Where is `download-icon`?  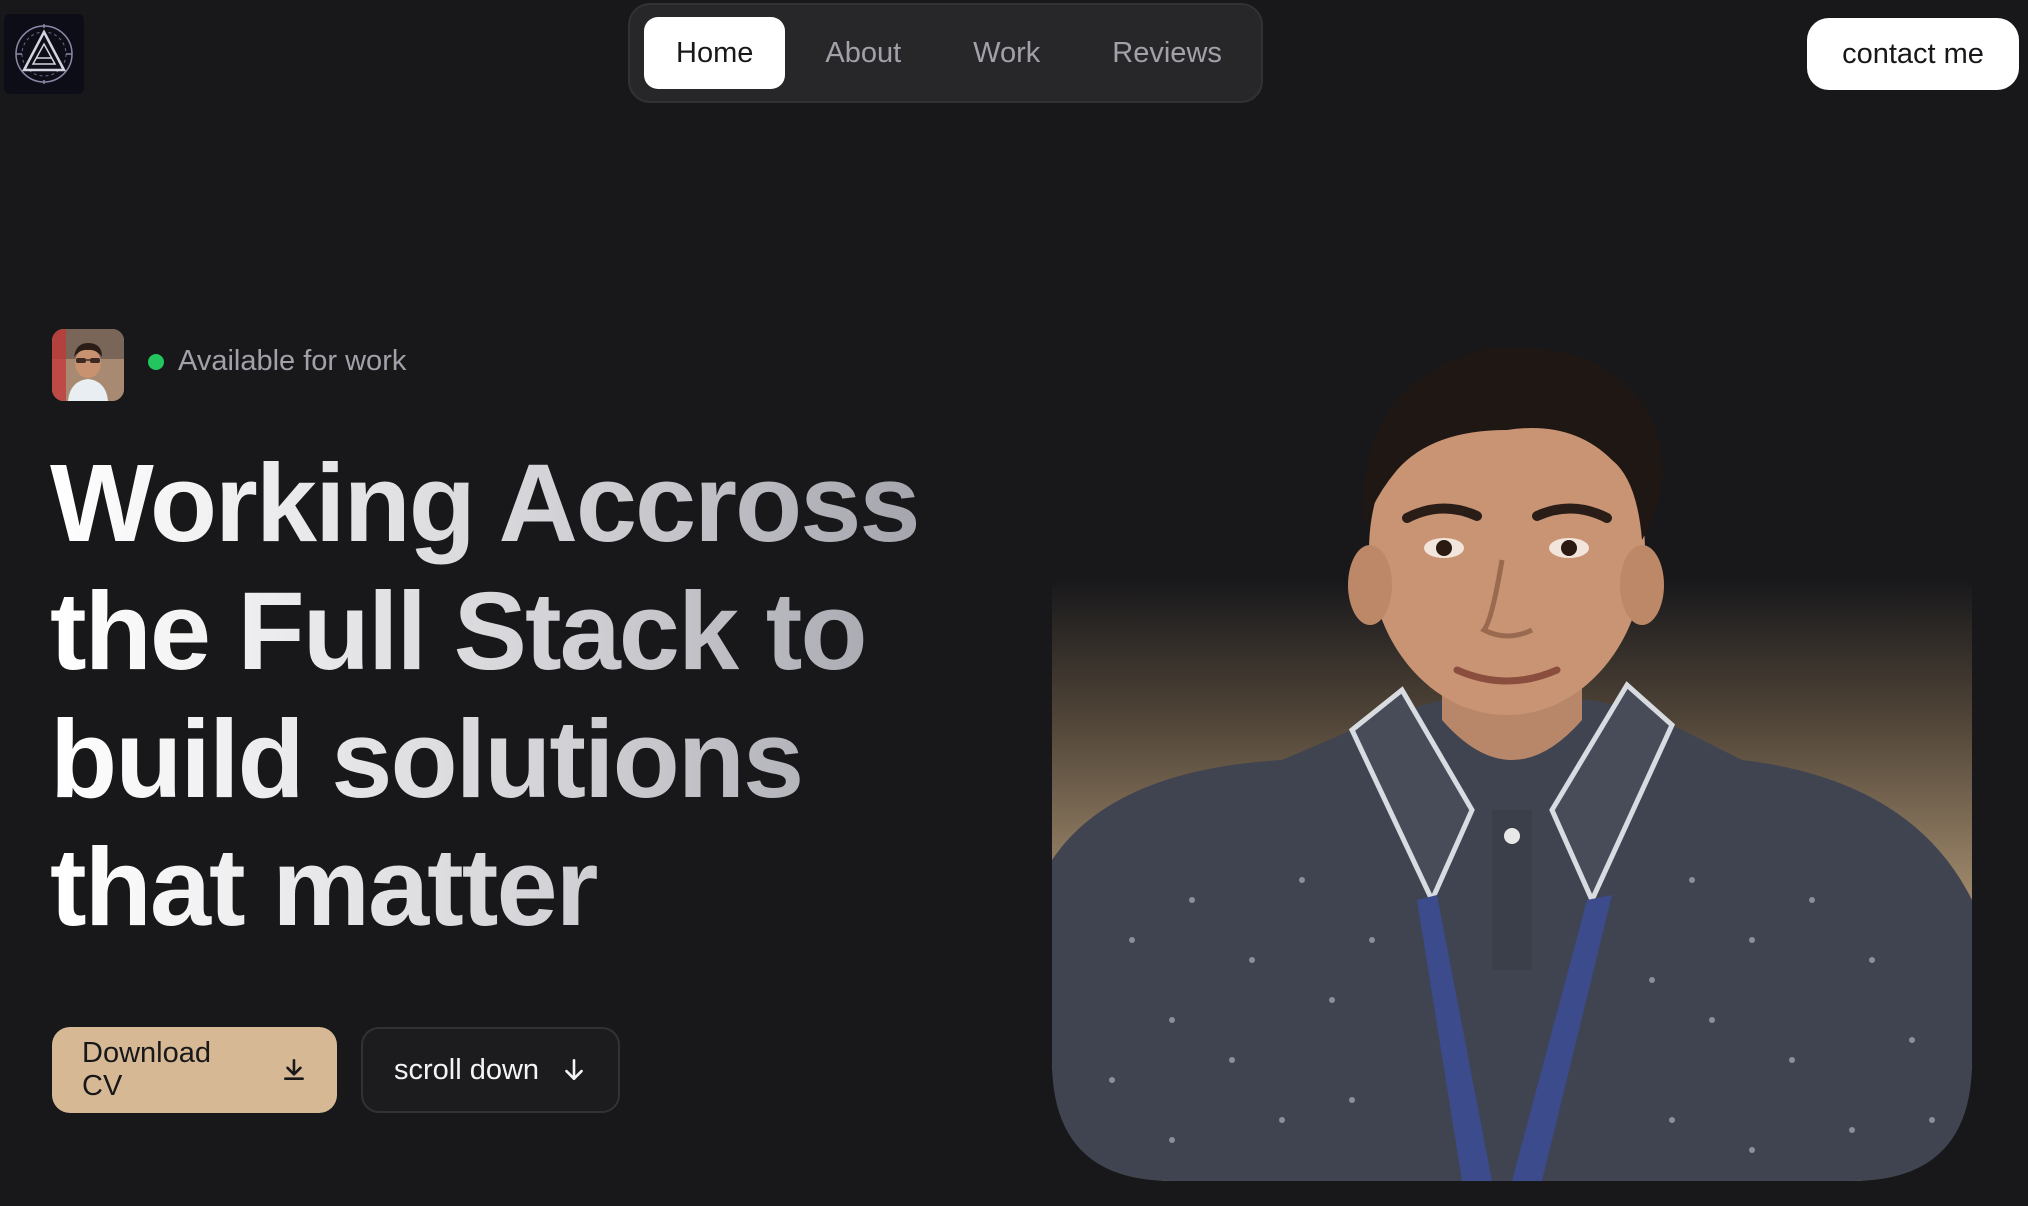
download-icon is located at coordinates (294, 1069).